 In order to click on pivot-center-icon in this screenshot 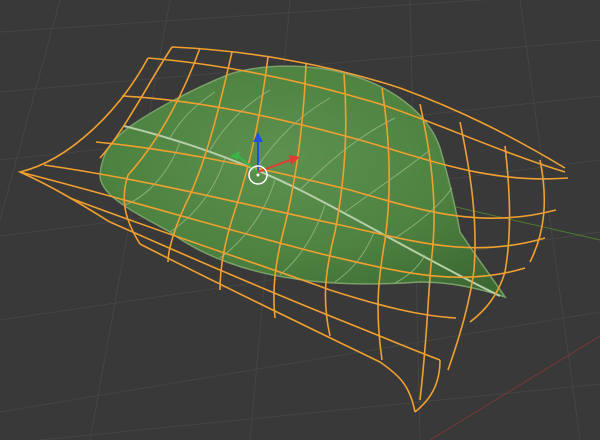, I will do `click(258, 175)`.